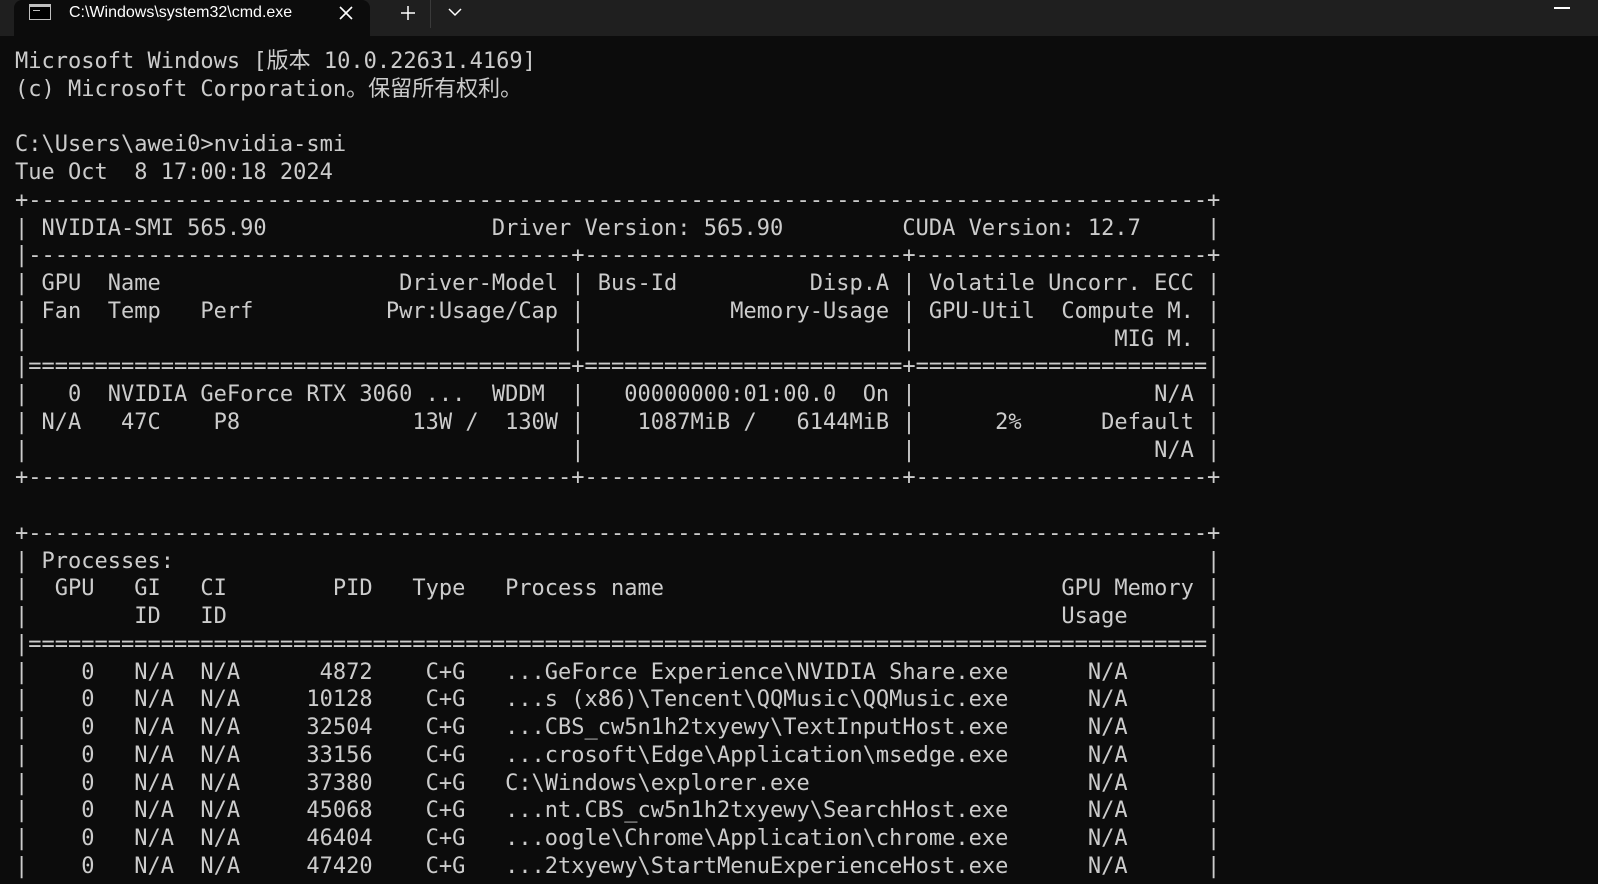 The width and height of the screenshot is (1598, 884). I want to click on console-line: | ID ID Usage |, so click(618, 616).